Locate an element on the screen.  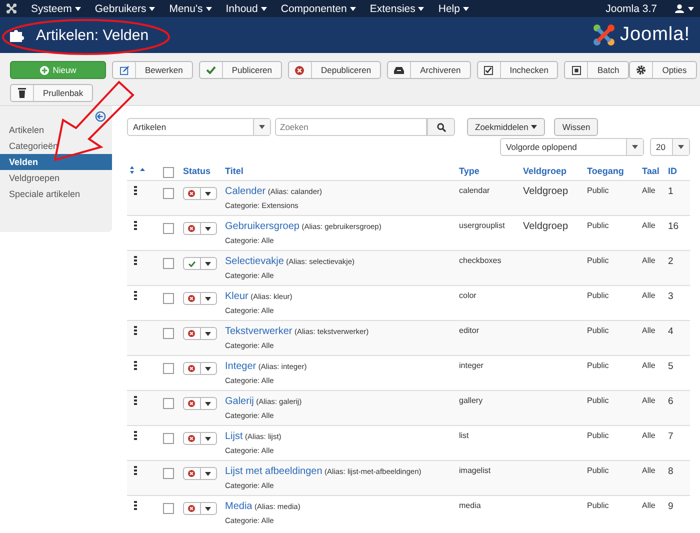
toolbar-button: Depubliceren is located at coordinates (335, 70).